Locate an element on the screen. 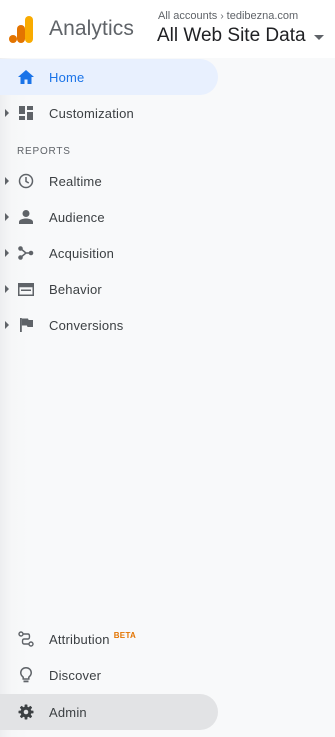 This screenshot has height=737, width=335. reports-section-title: REPORTS is located at coordinates (44, 151).